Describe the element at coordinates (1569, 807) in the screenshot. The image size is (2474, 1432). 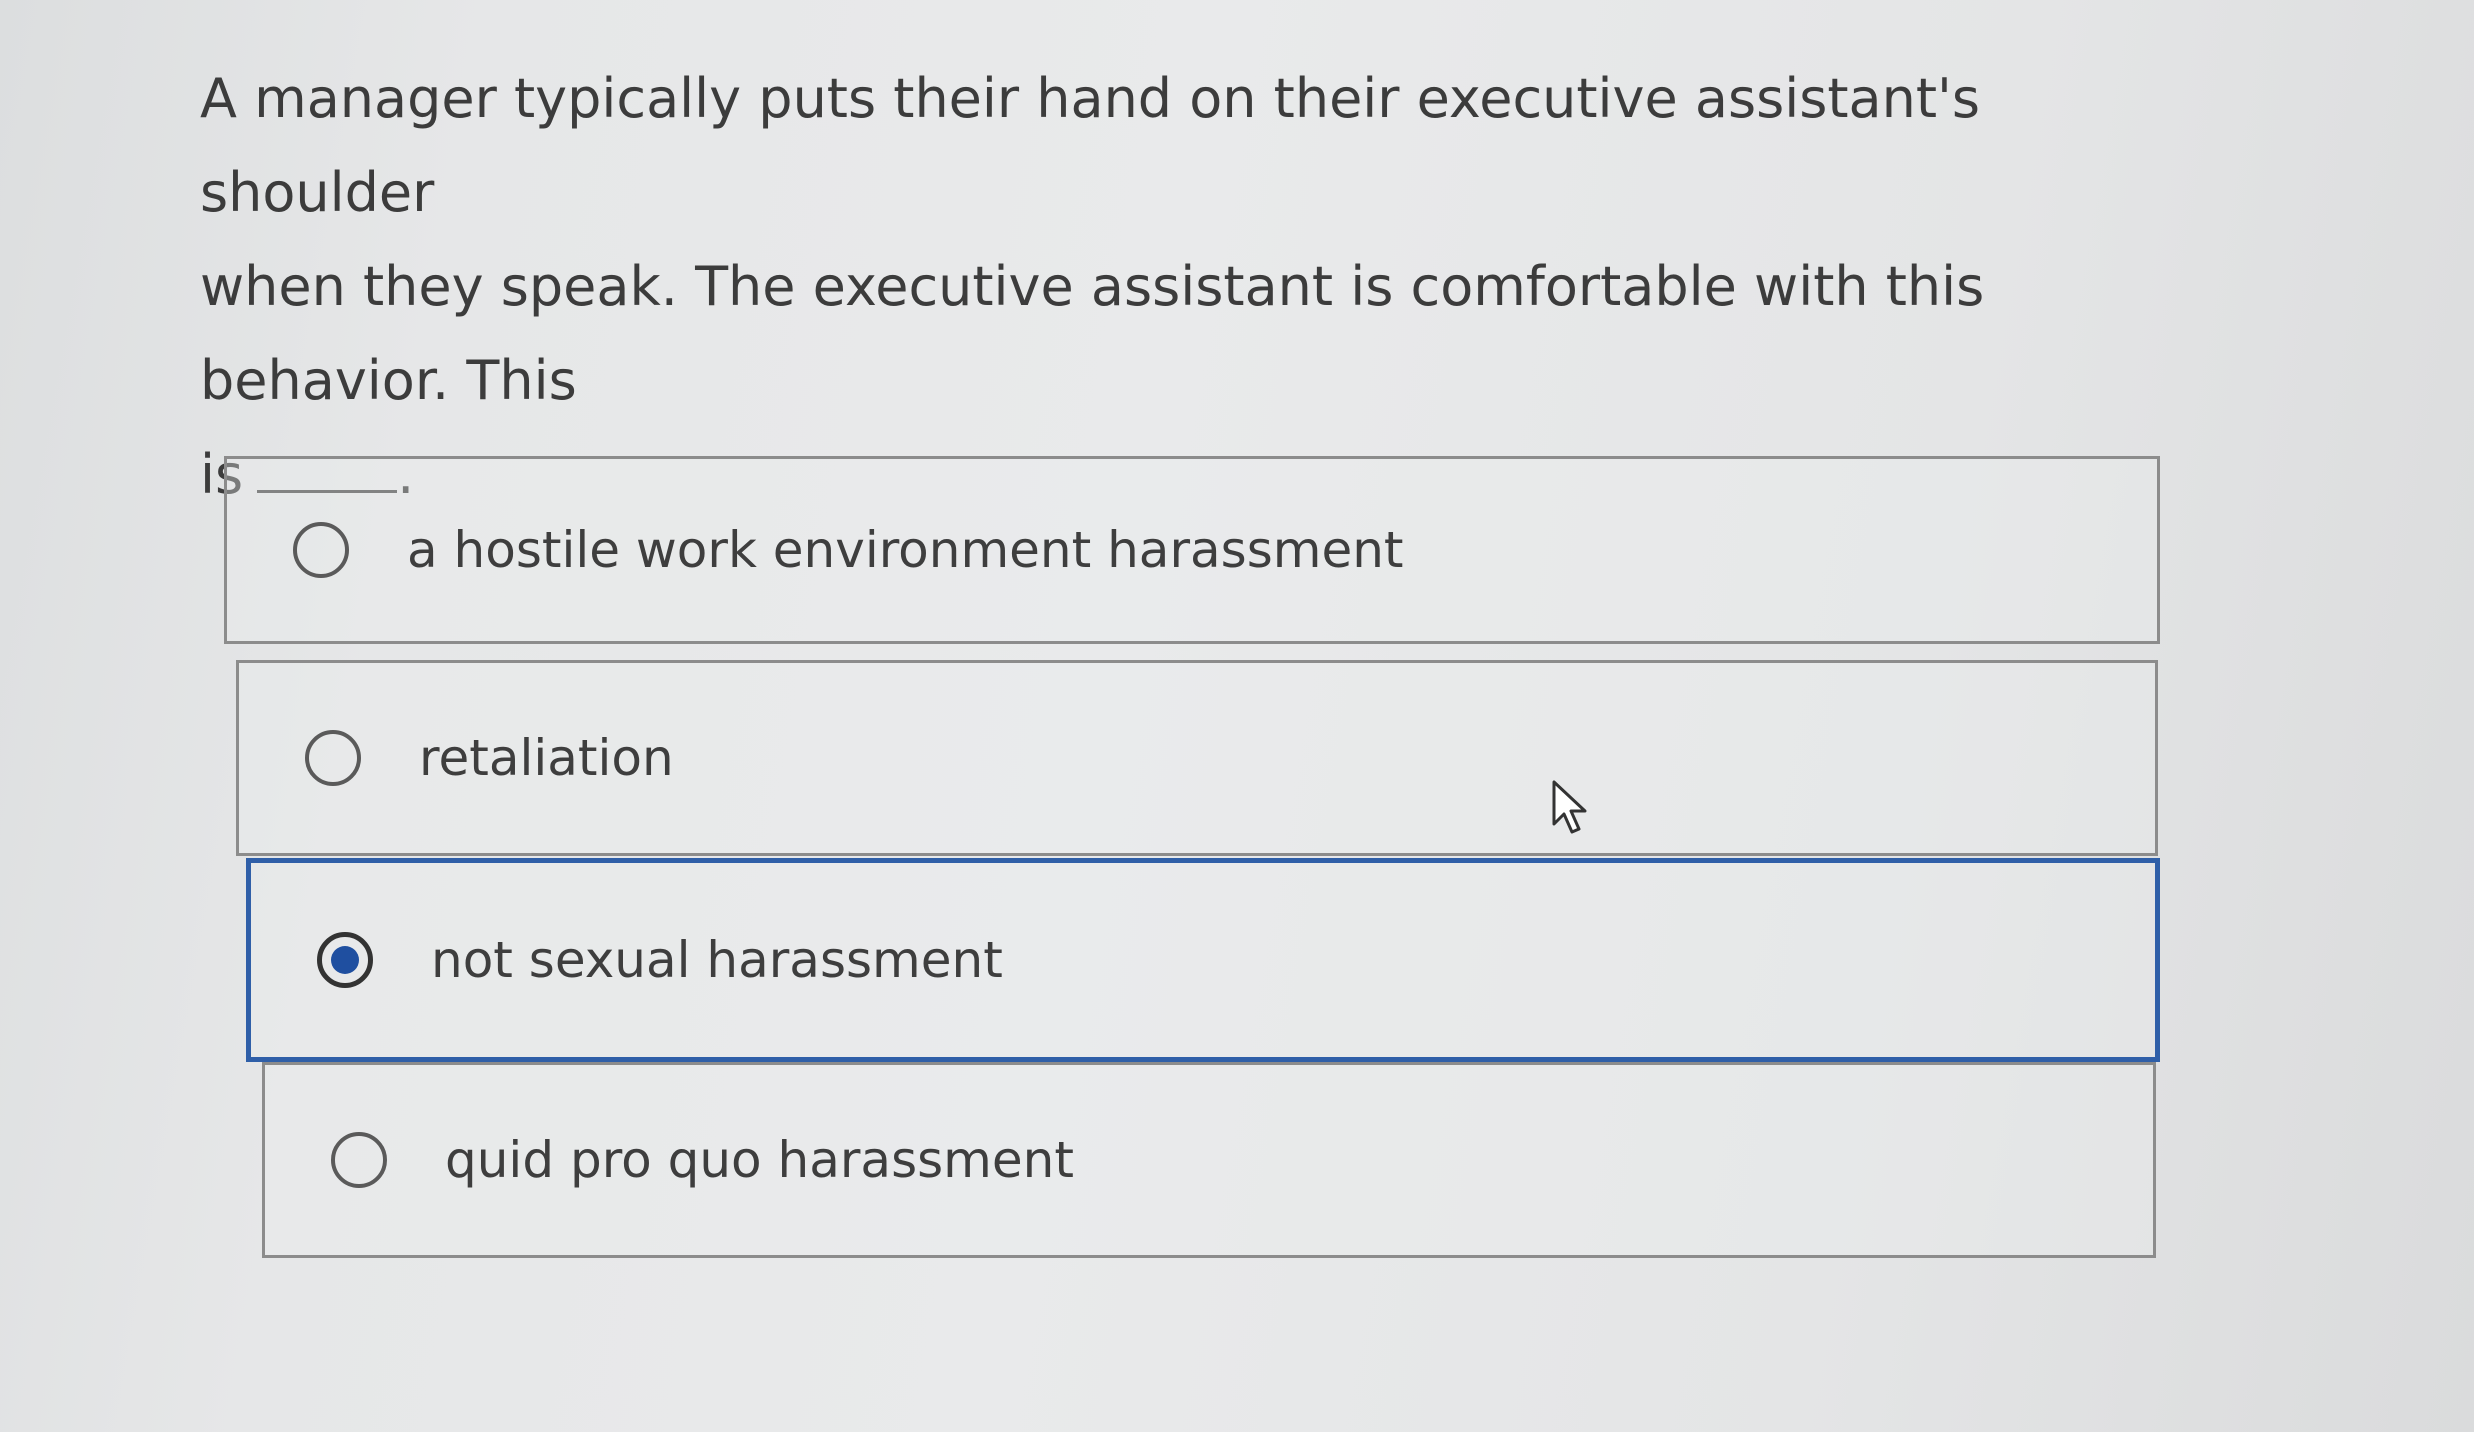
I see `mouse-pointer-icon` at that location.